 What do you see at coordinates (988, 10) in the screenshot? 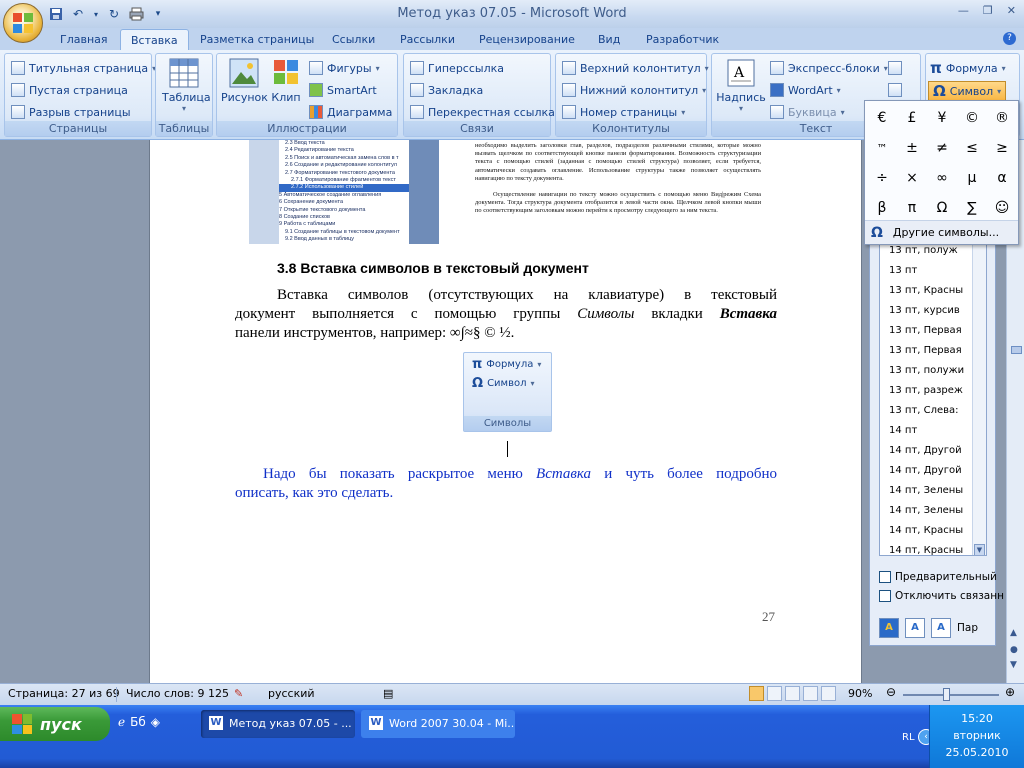
I see `restore-icon: ❐` at bounding box center [988, 10].